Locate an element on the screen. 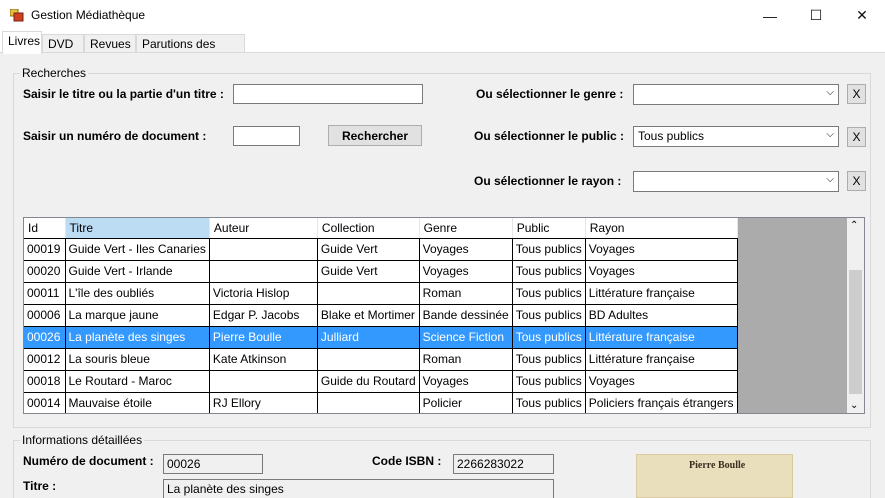 The height and width of the screenshot is (498, 885). clear-rayon-button: X is located at coordinates (856, 181).